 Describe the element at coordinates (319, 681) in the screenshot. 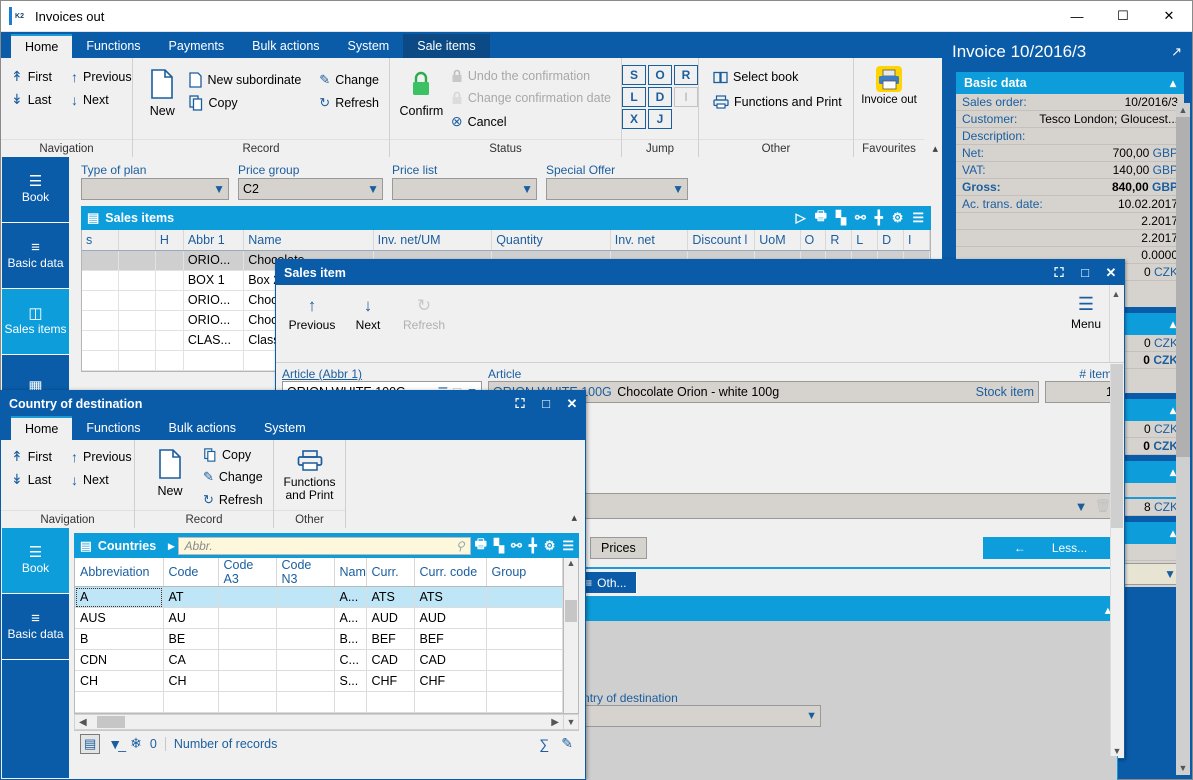

I see `table-row: CH CH S... CHF CHF` at that location.